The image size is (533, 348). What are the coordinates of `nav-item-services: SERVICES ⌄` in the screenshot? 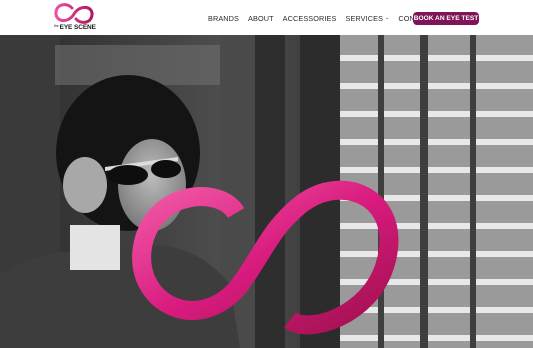 It's located at (367, 18).